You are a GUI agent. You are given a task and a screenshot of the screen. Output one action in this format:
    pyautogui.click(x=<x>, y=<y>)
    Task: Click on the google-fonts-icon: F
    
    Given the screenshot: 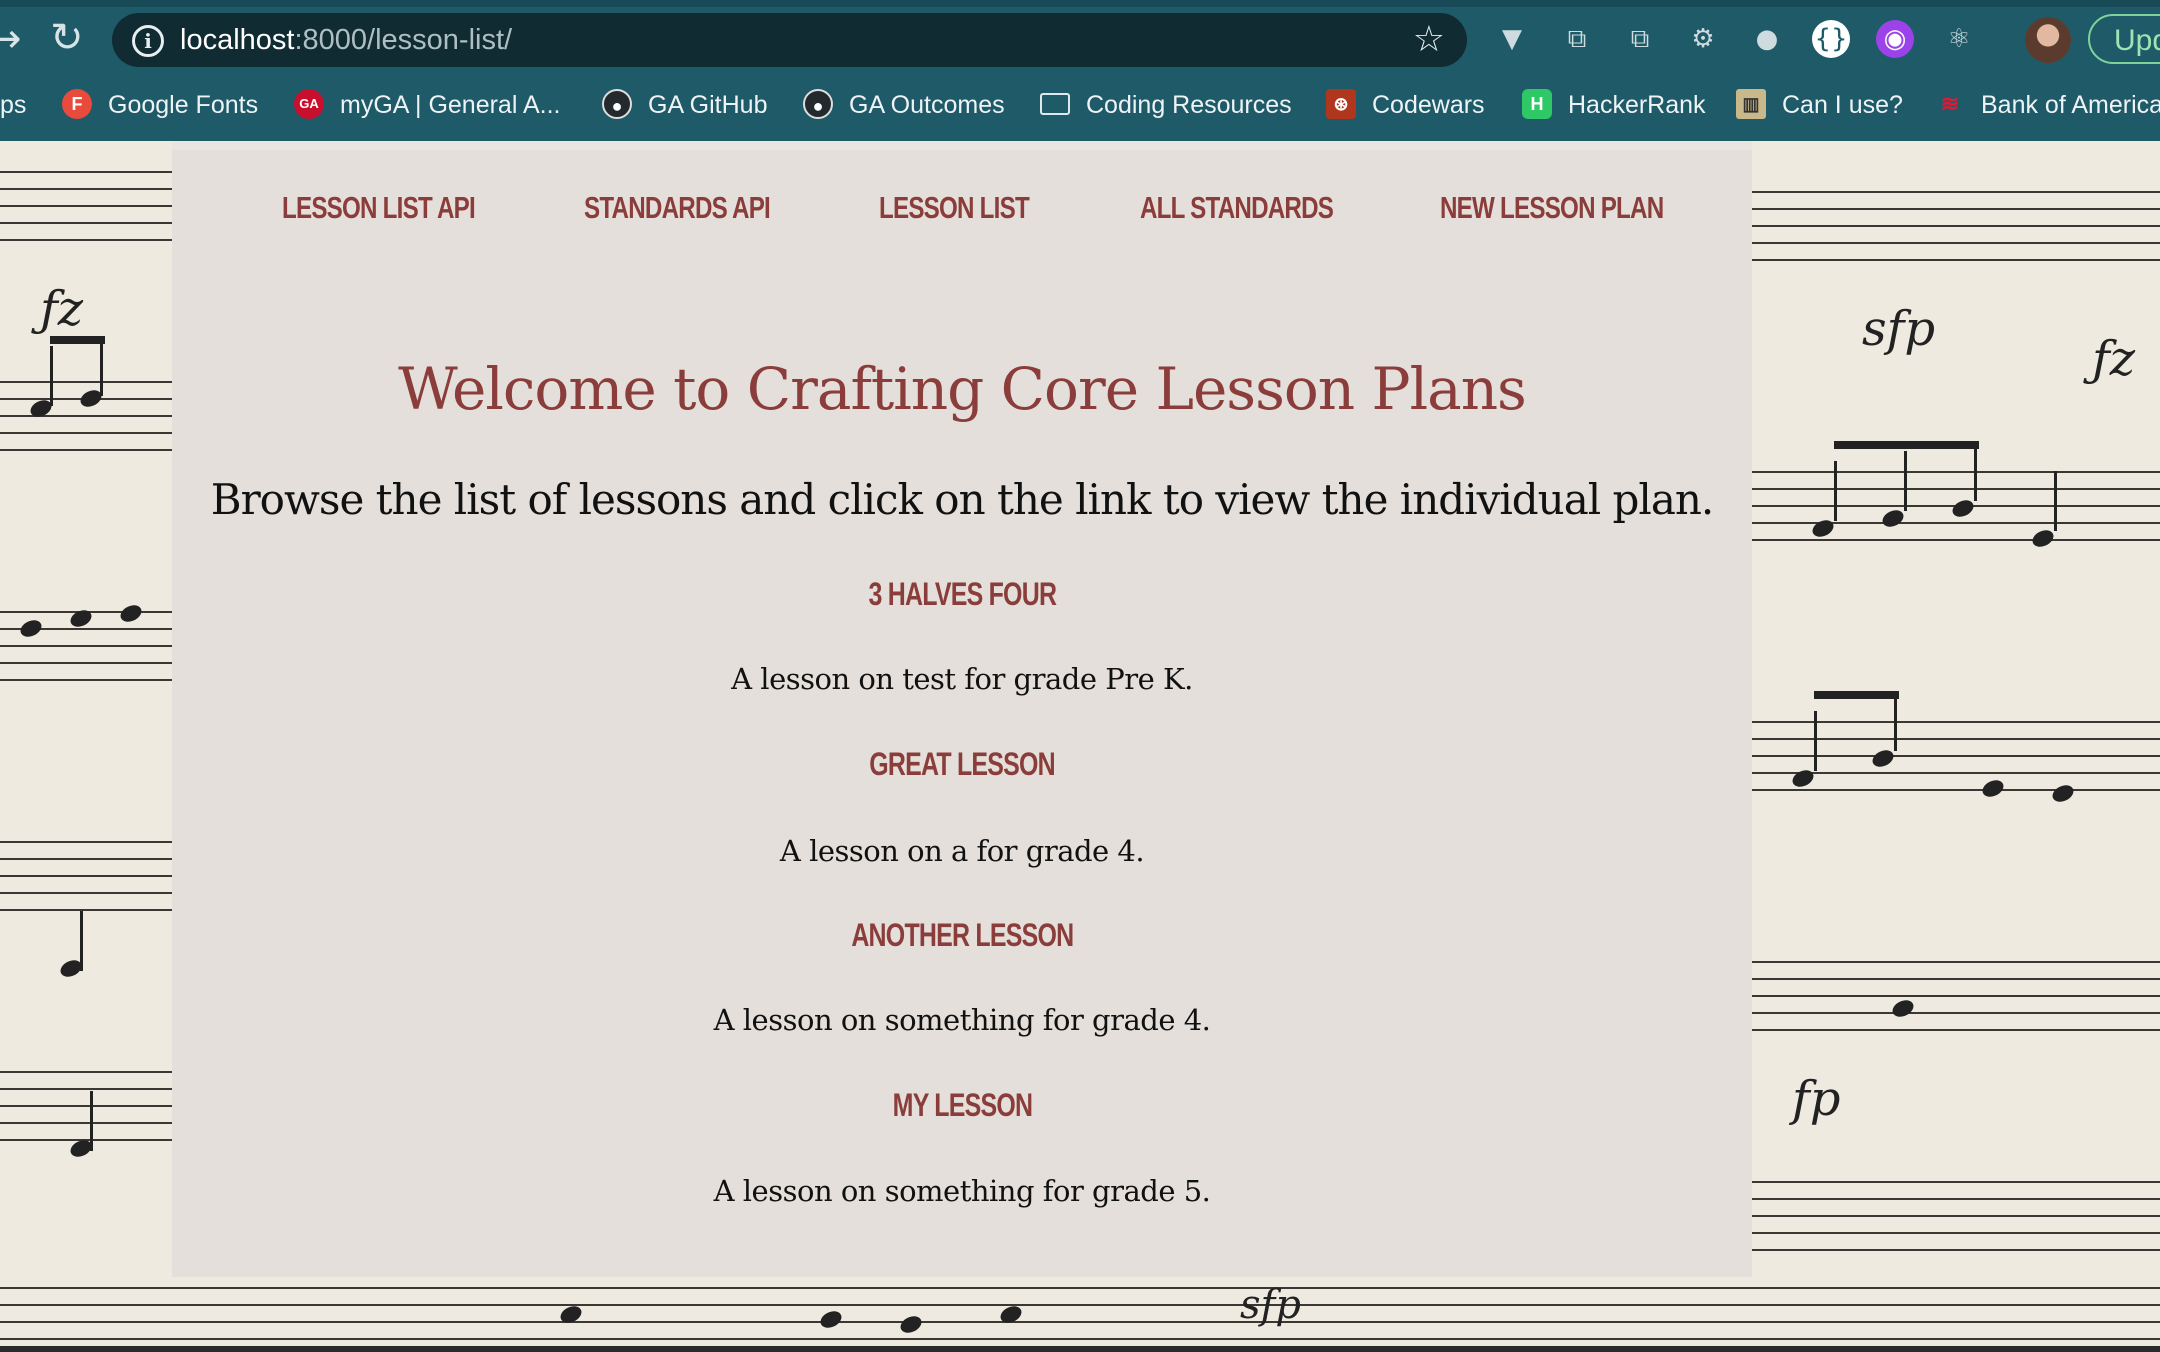 What is the action you would take?
    pyautogui.click(x=77, y=104)
    